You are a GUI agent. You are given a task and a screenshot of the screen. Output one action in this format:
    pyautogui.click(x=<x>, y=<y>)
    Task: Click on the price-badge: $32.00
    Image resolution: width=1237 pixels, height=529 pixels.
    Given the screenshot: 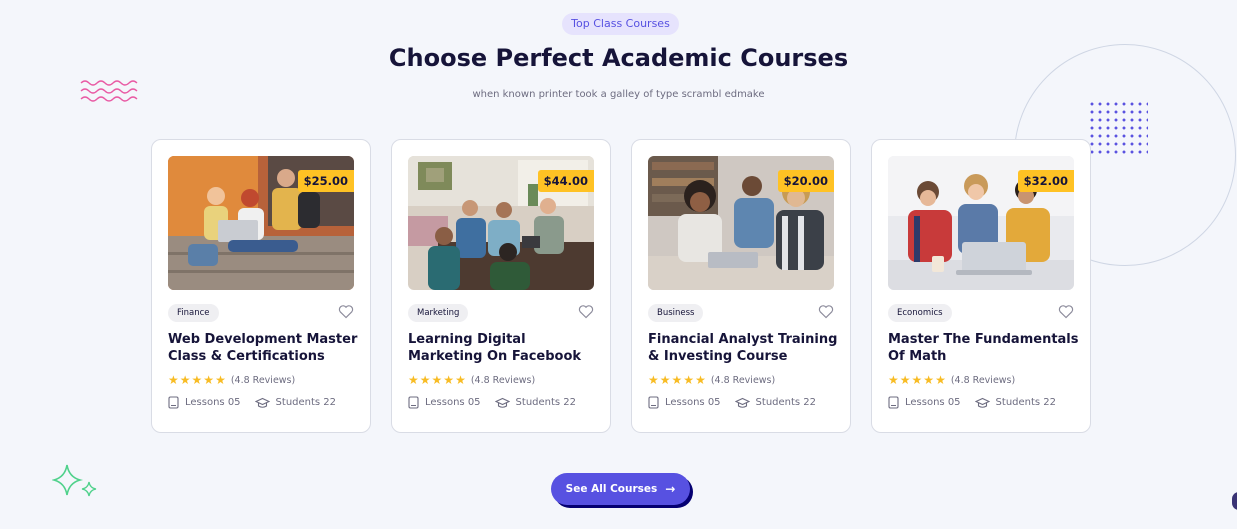 What is the action you would take?
    pyautogui.click(x=1045, y=181)
    